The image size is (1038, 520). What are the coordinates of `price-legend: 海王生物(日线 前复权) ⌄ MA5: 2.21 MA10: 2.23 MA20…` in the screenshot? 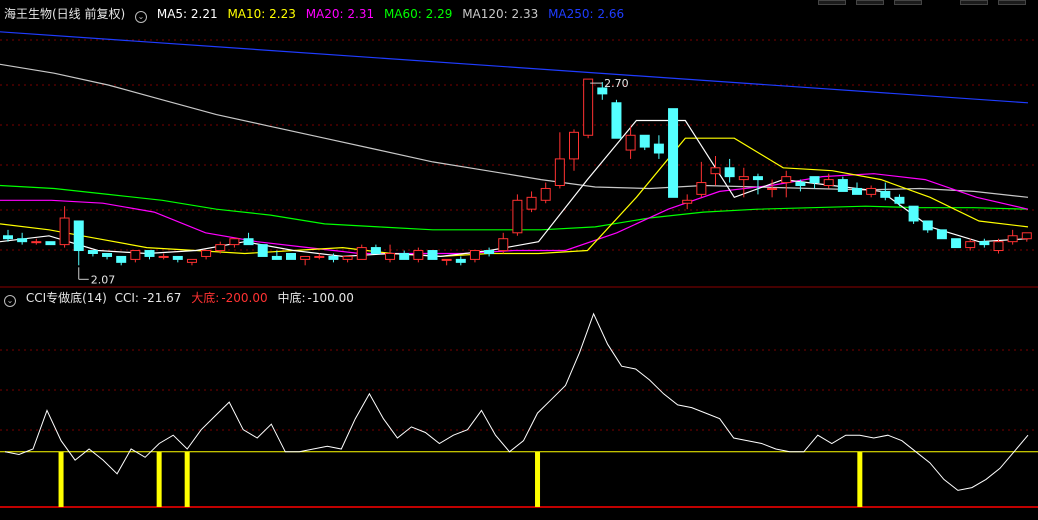 It's located at (317, 14).